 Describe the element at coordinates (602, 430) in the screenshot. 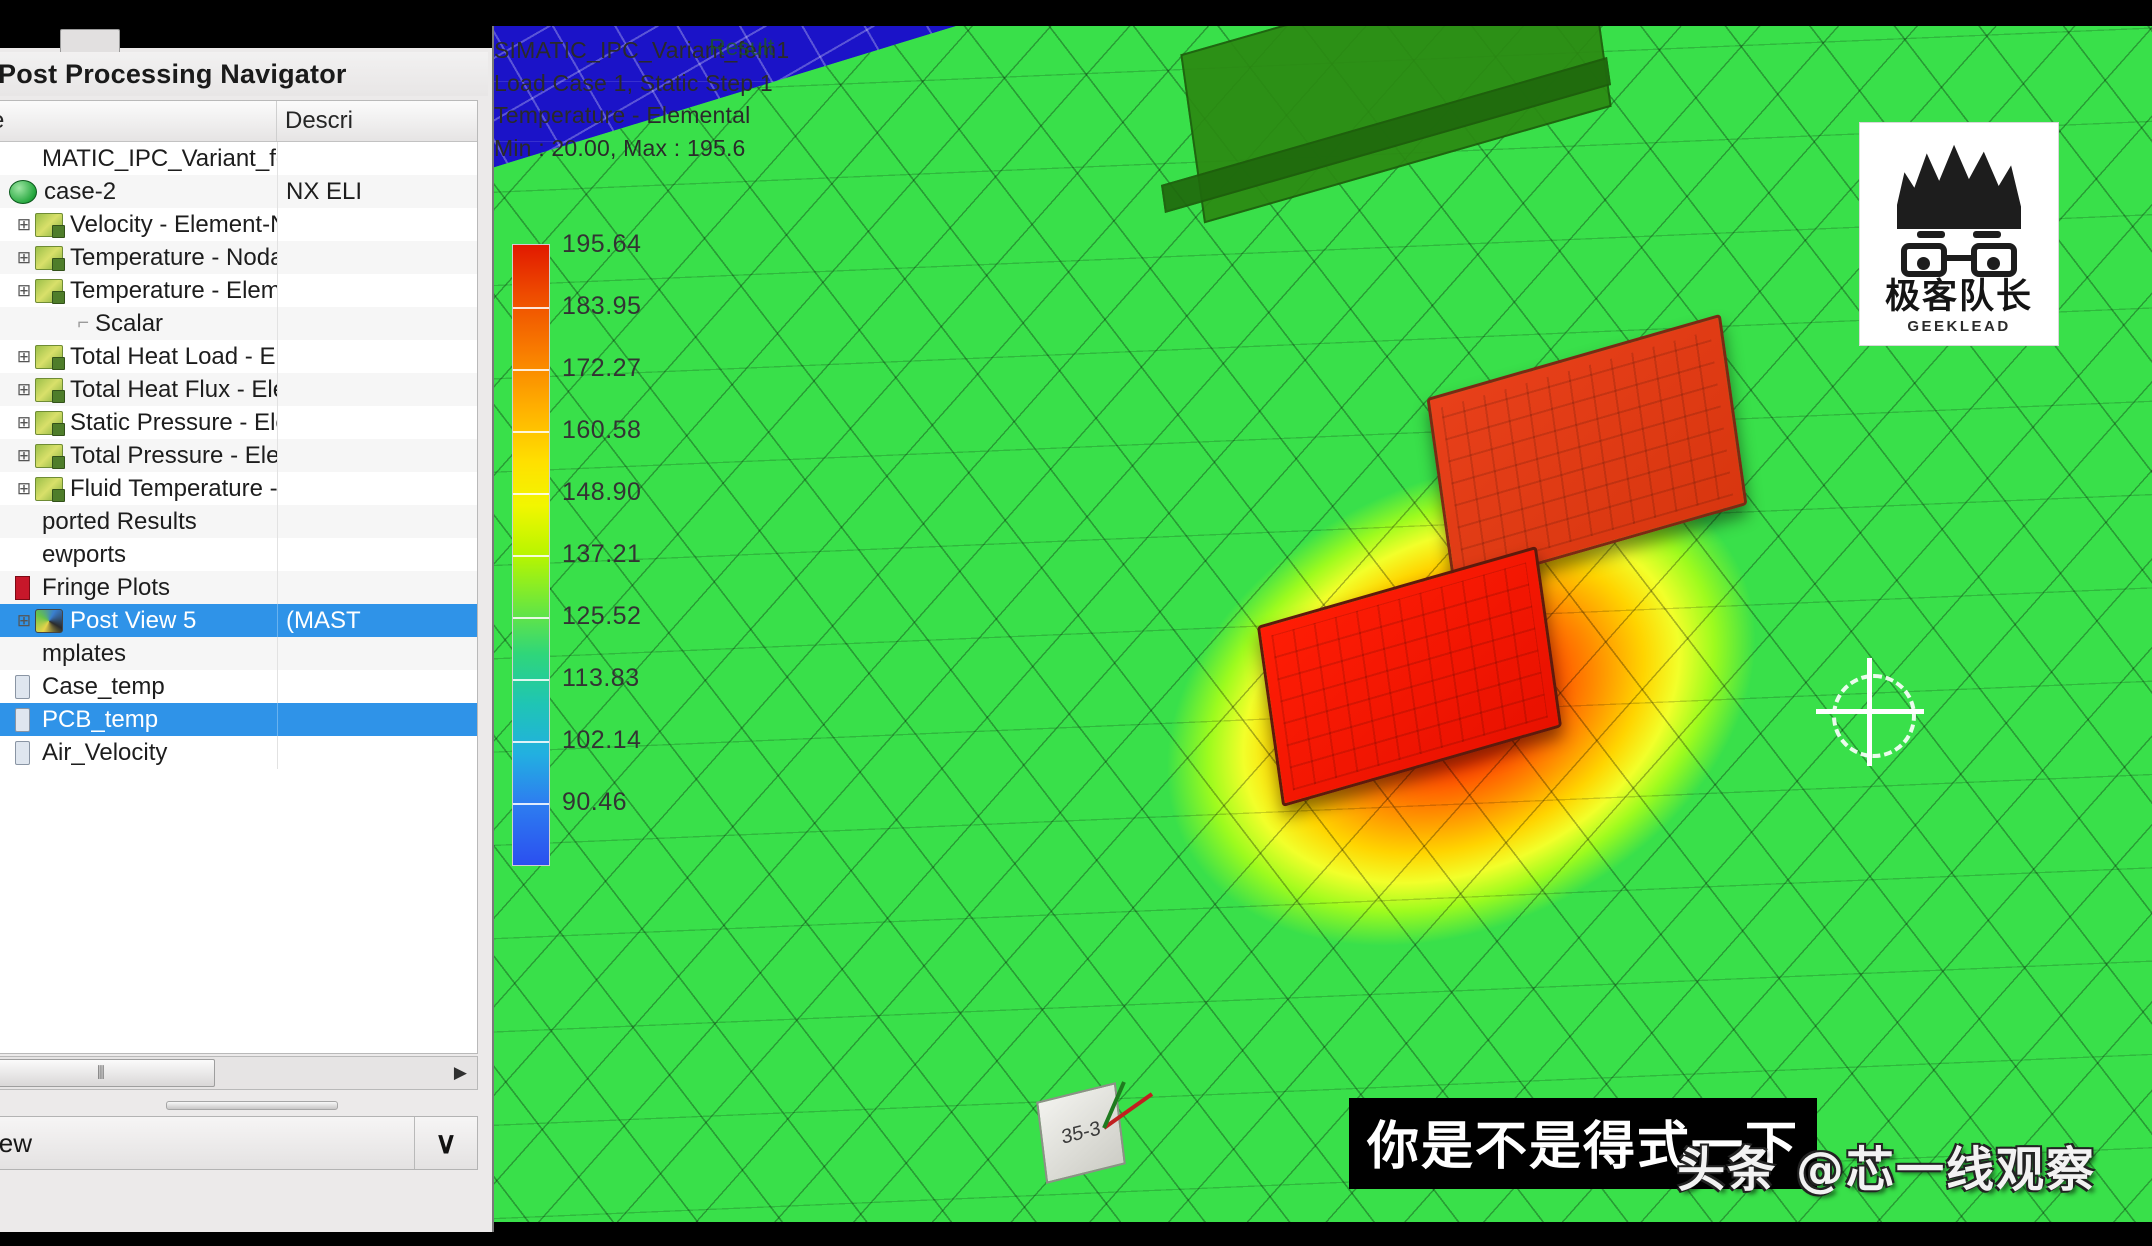

I see `legend-tick-label: 160.58` at that location.